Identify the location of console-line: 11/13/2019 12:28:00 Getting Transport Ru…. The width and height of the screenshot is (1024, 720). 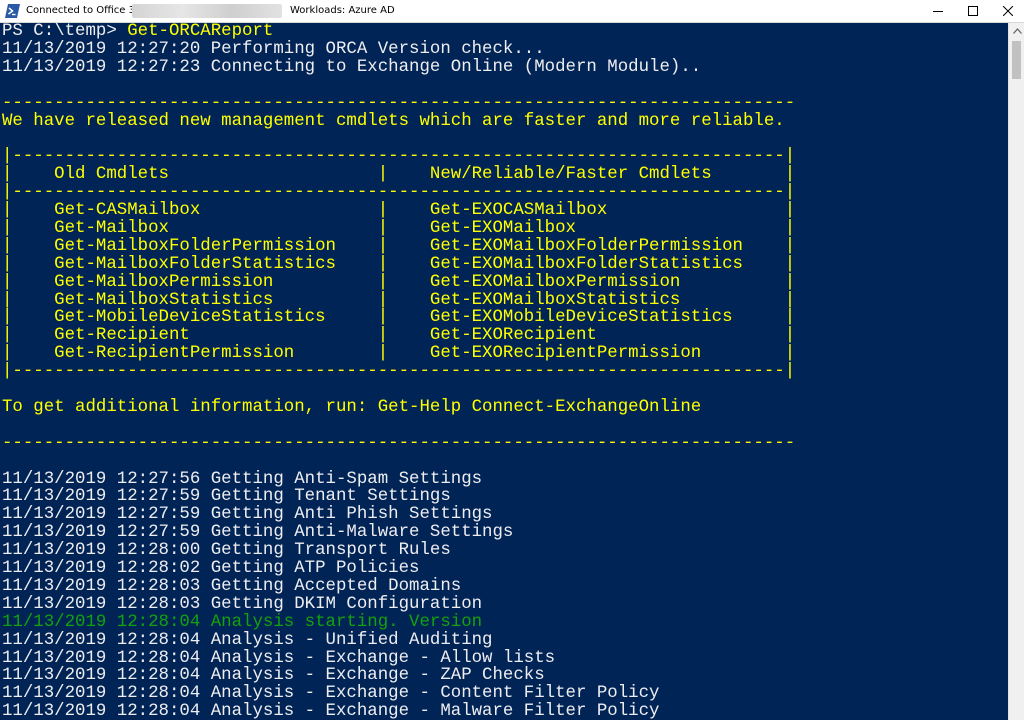
(226, 551).